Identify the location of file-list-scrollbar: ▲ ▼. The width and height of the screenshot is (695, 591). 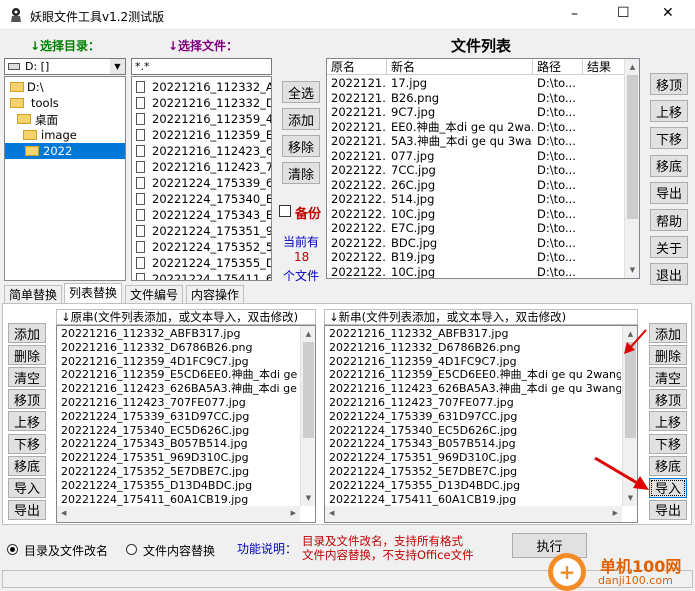
(631, 168).